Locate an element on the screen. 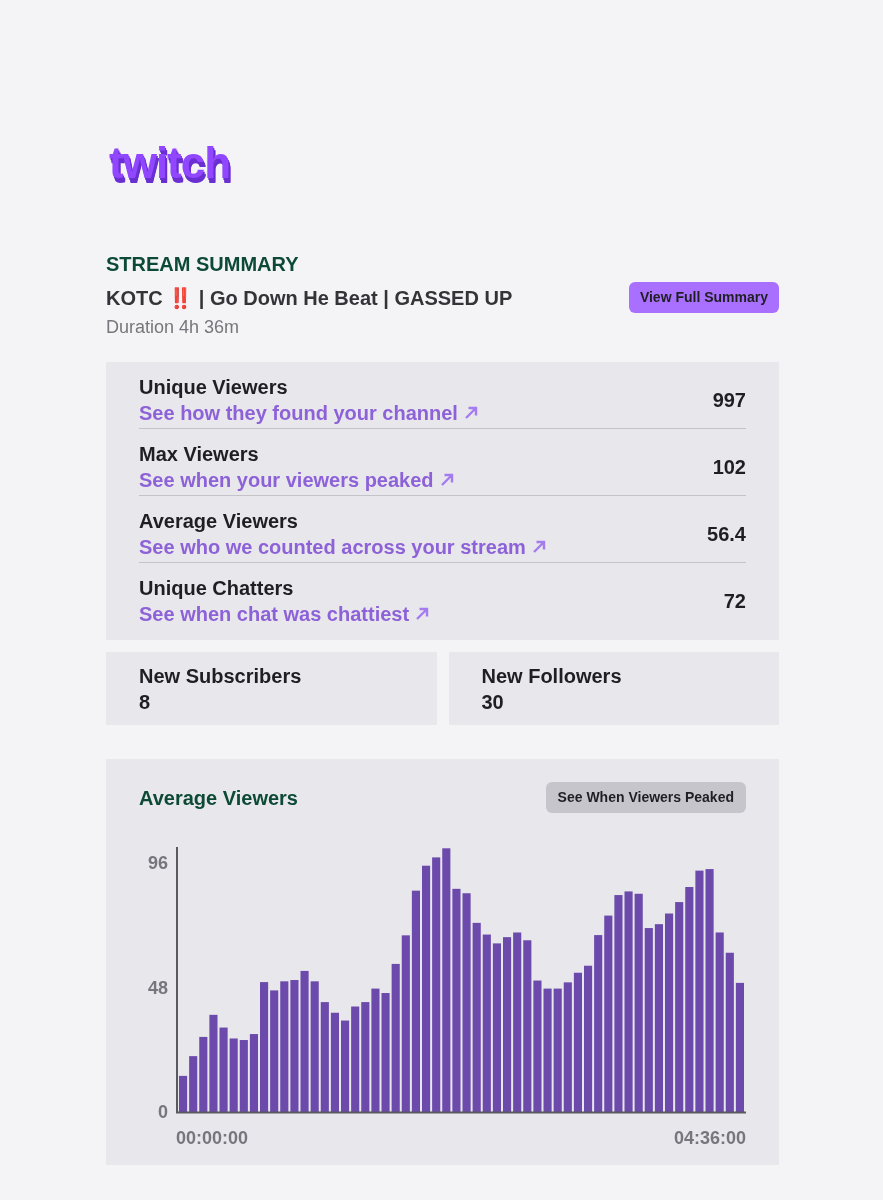  stat-value: 997 is located at coordinates (729, 400).